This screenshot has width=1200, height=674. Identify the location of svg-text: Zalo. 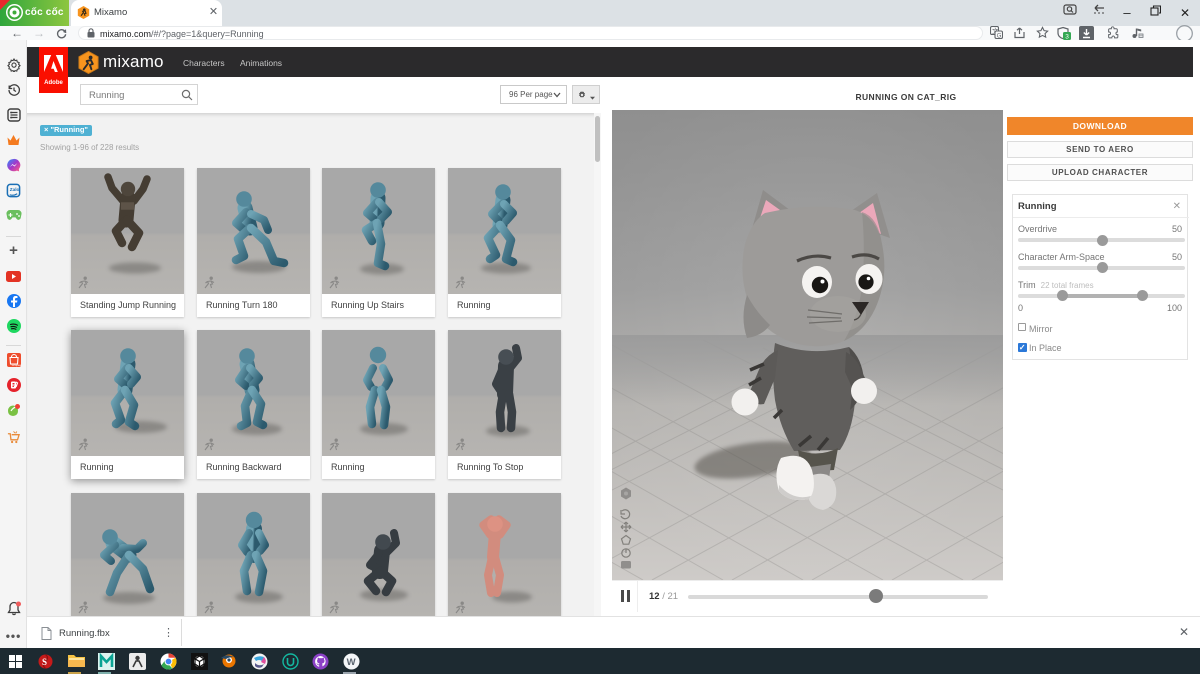
(15, 188).